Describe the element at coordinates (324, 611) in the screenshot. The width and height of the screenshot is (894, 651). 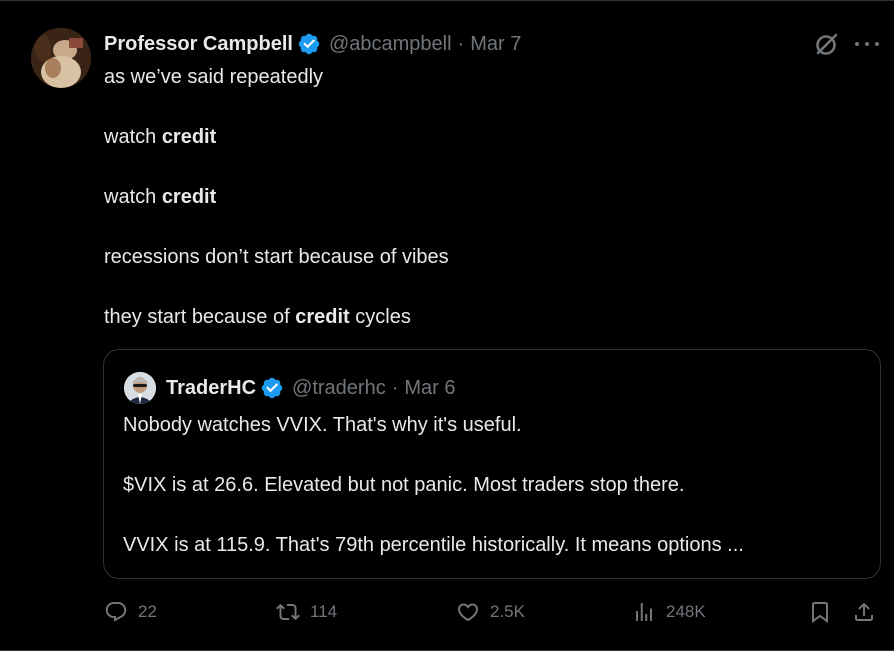
I see `retweet-count: 114` at that location.